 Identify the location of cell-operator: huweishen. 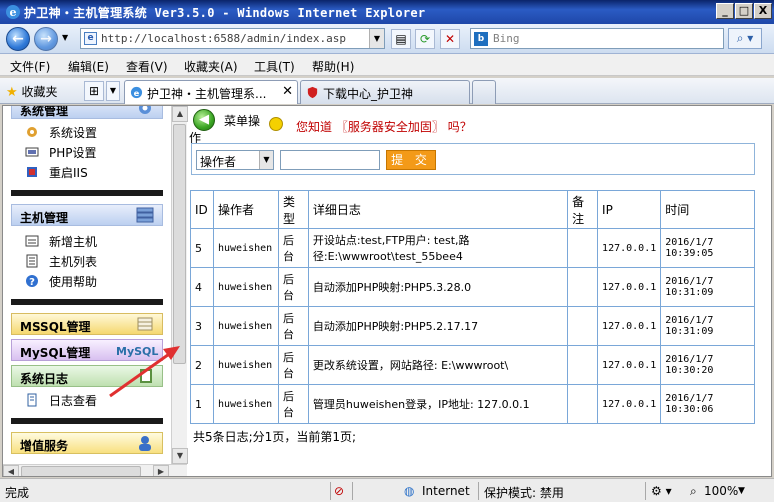
(245, 287).